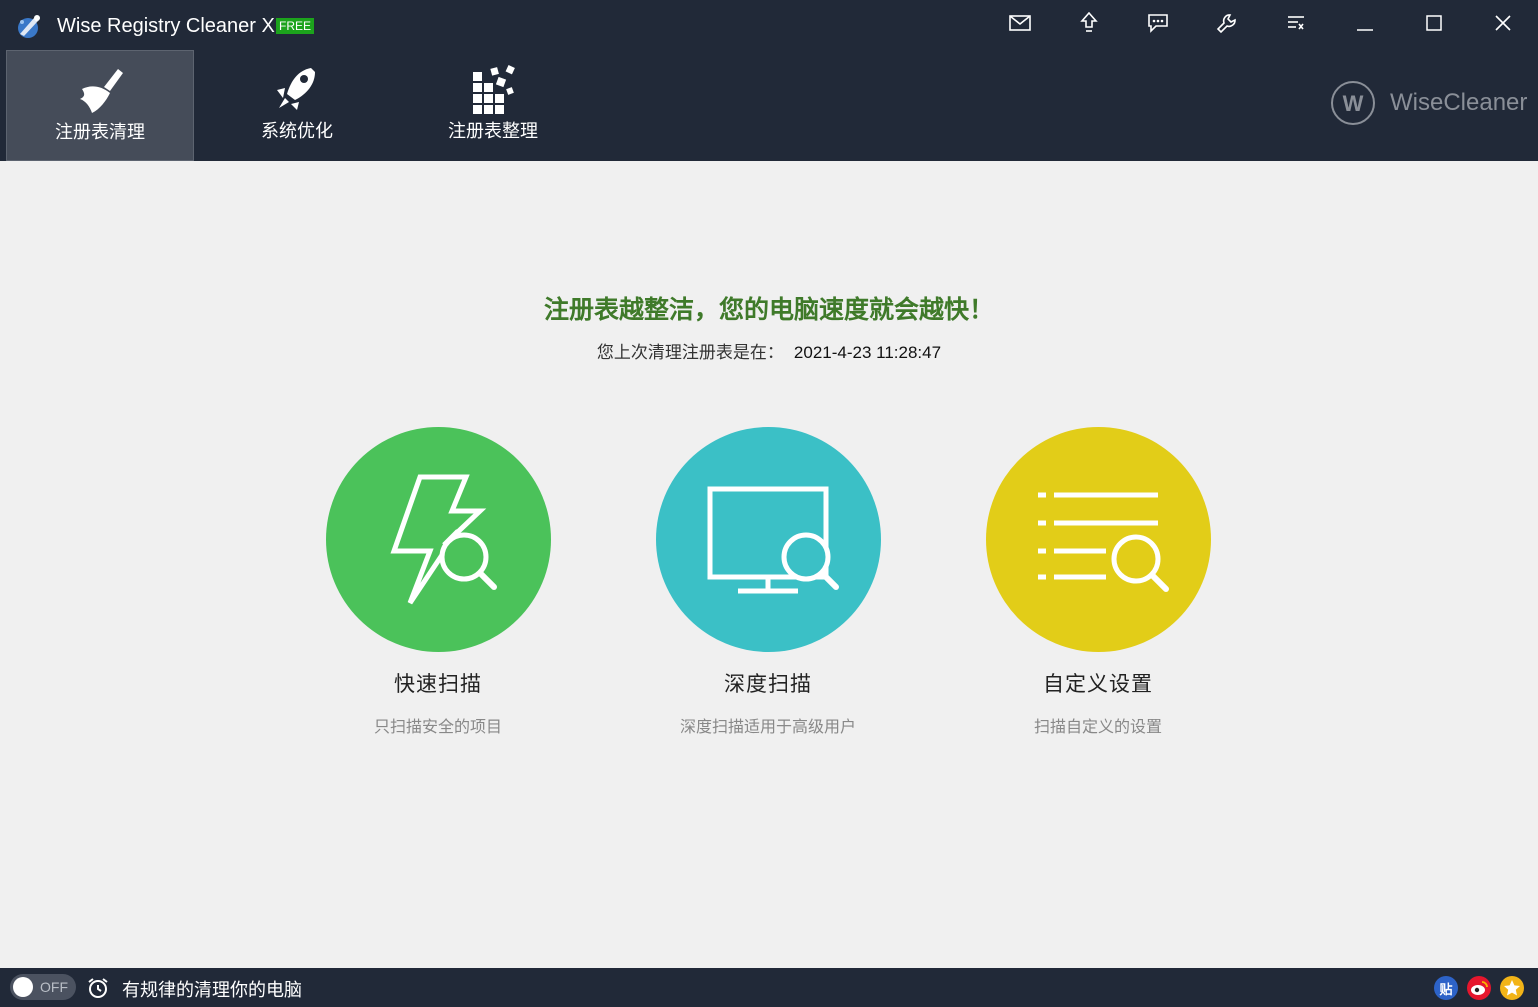 Image resolution: width=1538 pixels, height=1007 pixels. I want to click on deep-scan-card: 深度扫描 深度扫描适用于高级用户, so click(768, 587).